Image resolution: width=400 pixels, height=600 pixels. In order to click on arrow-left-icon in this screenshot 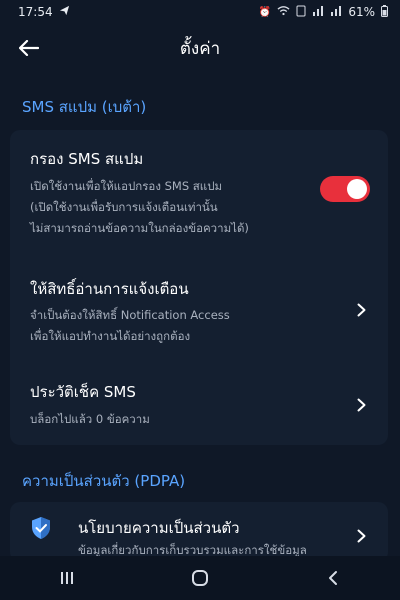, I will do `click(29, 48)`.